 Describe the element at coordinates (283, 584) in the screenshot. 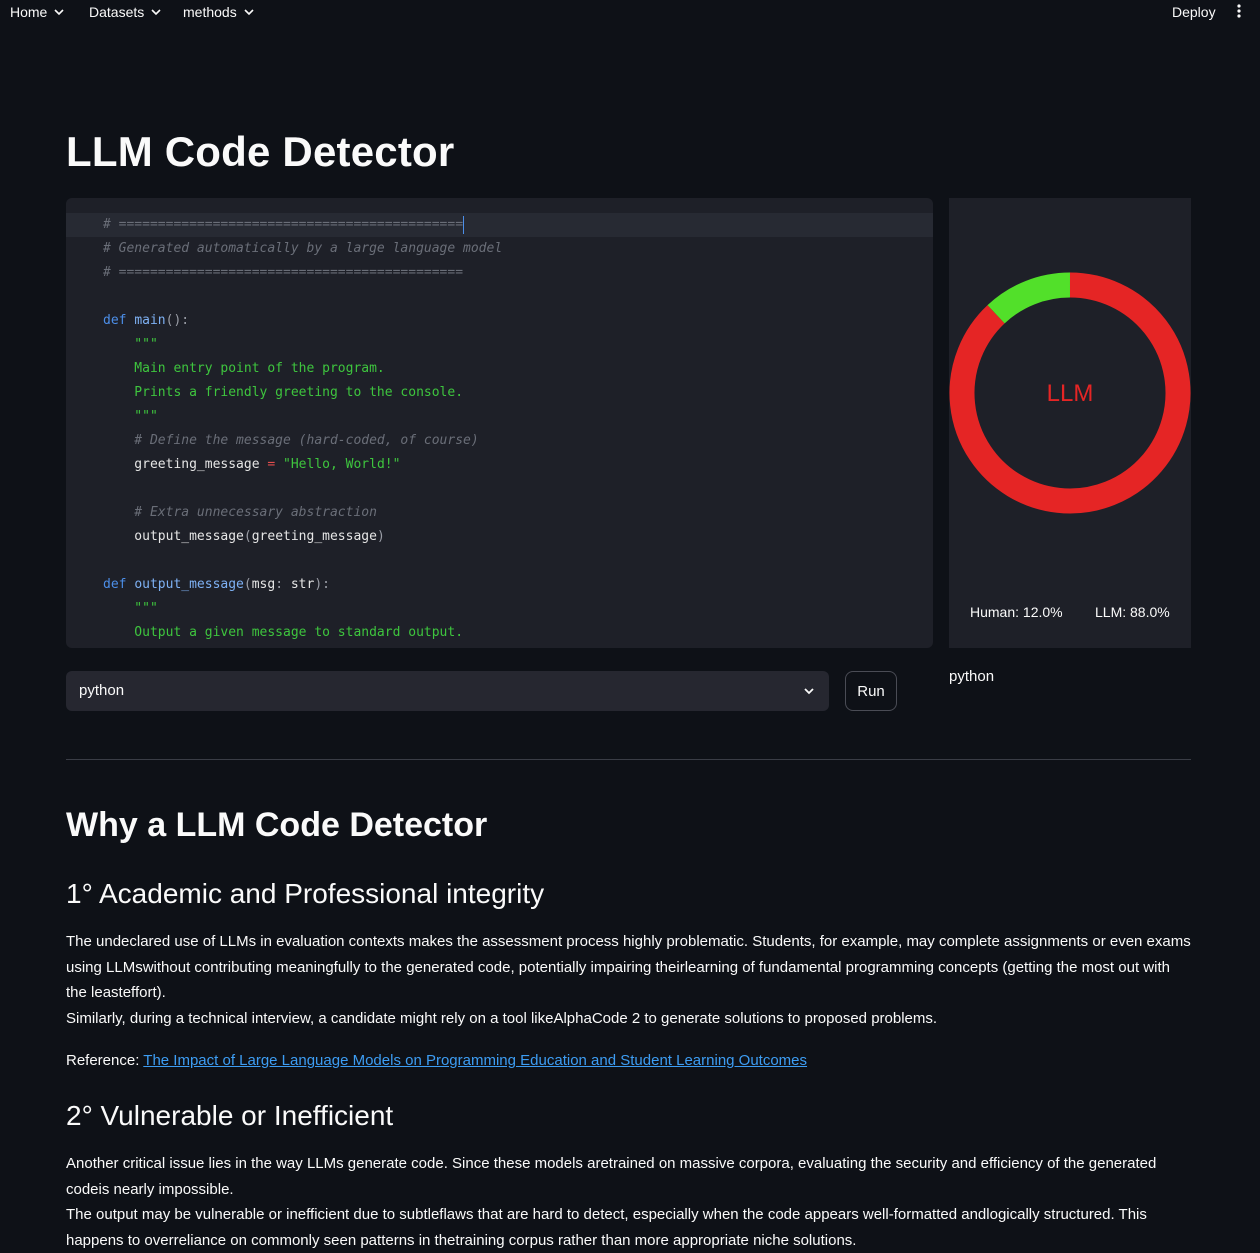

I see `code-token: :` at that location.